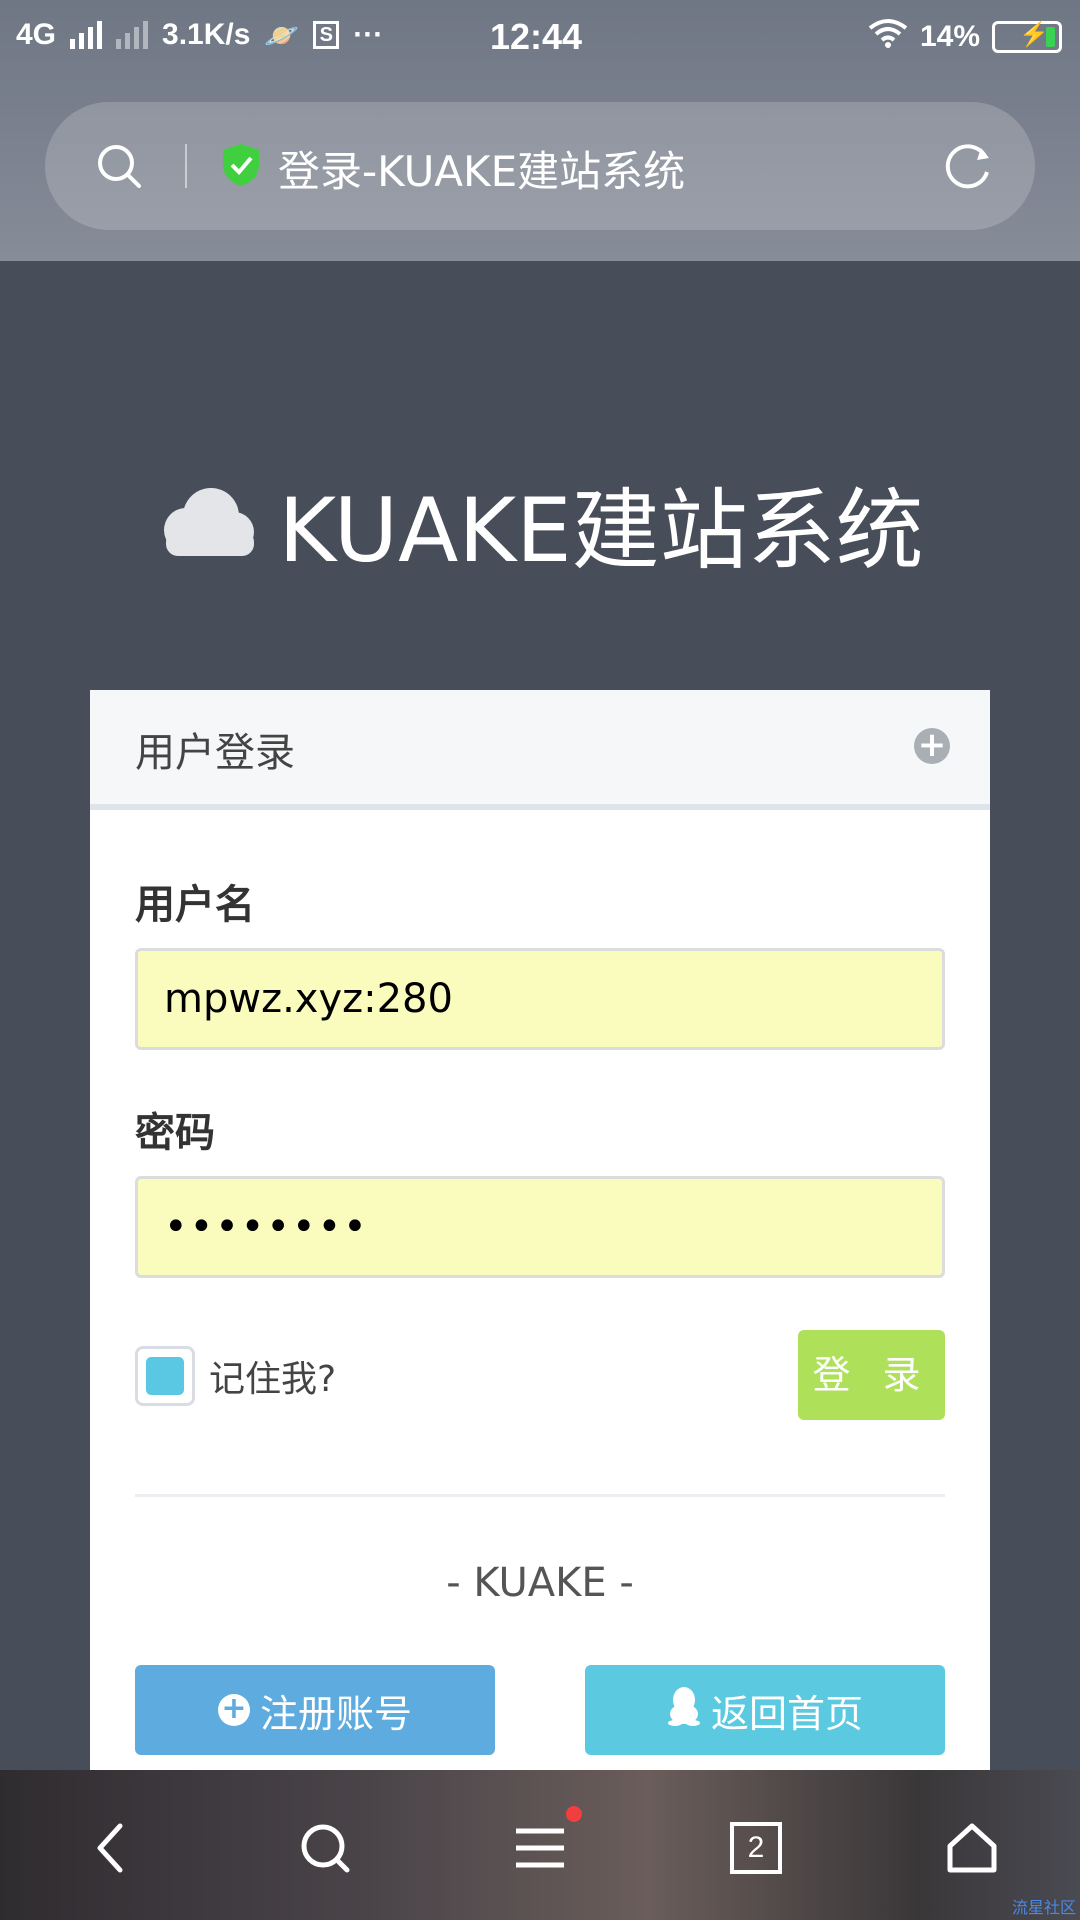 This screenshot has width=1080, height=1920. I want to click on password-label: 密码, so click(175, 1133).